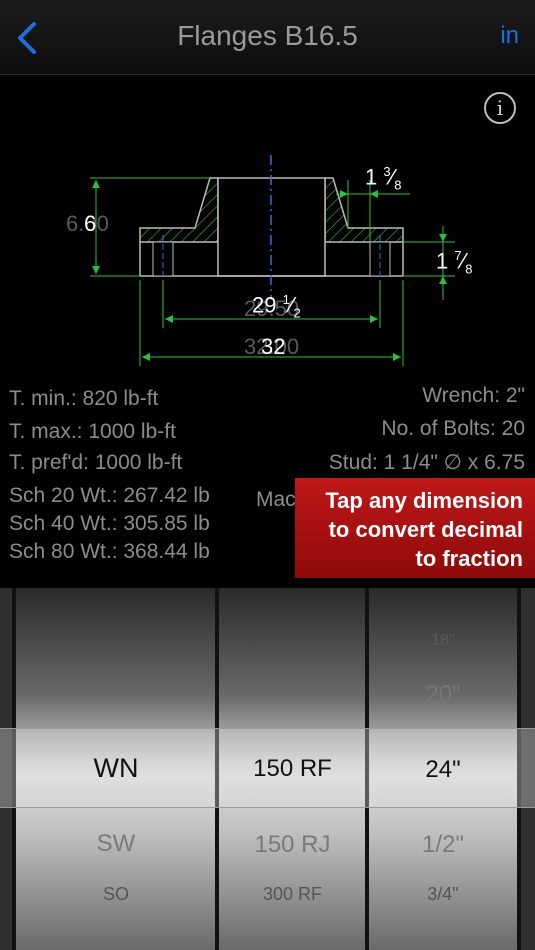  I want to click on page-title: Flanges B16.5, so click(267, 35).